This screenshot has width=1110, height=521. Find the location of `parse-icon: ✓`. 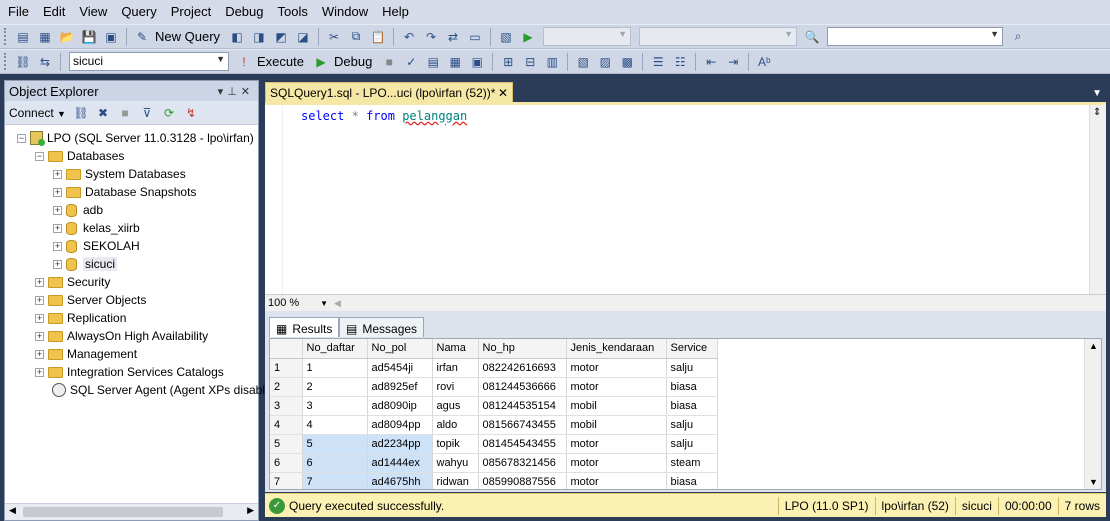

parse-icon: ✓ is located at coordinates (411, 62).